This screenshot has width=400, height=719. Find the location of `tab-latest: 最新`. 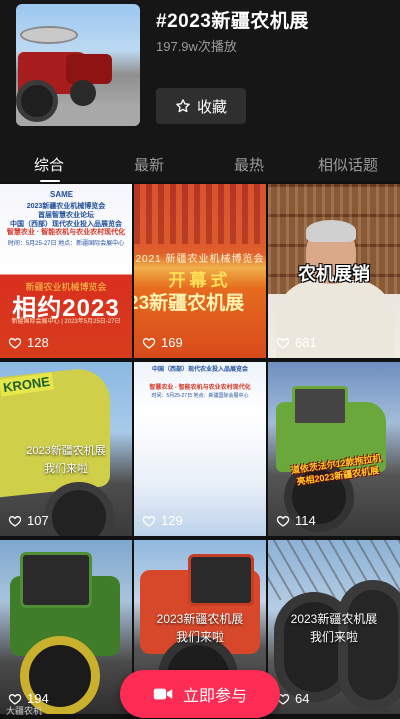

tab-latest: 最新 is located at coordinates (149, 164).